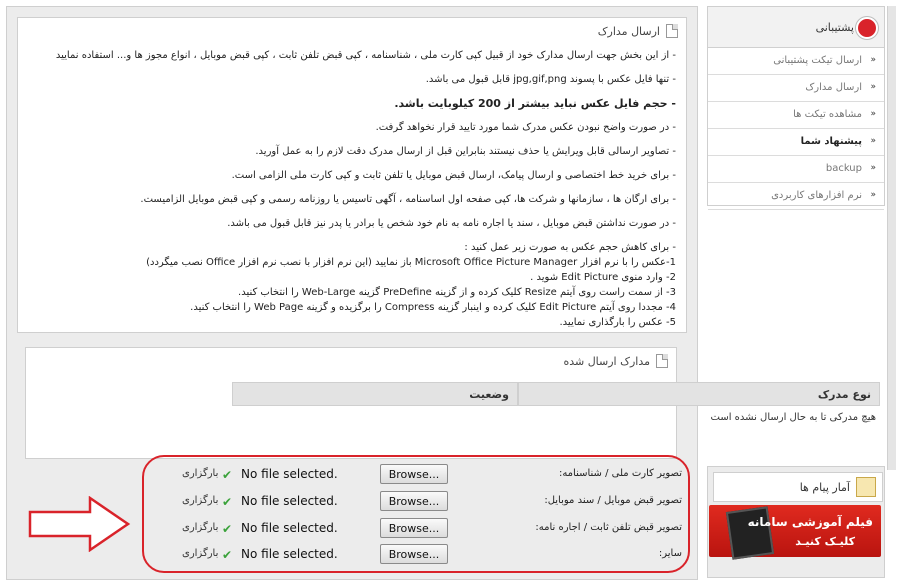 This screenshot has width=898, height=580. Describe the element at coordinates (827, 114) in the screenshot. I see `sidebar-item-label: مشاهده تیکت ها` at that location.